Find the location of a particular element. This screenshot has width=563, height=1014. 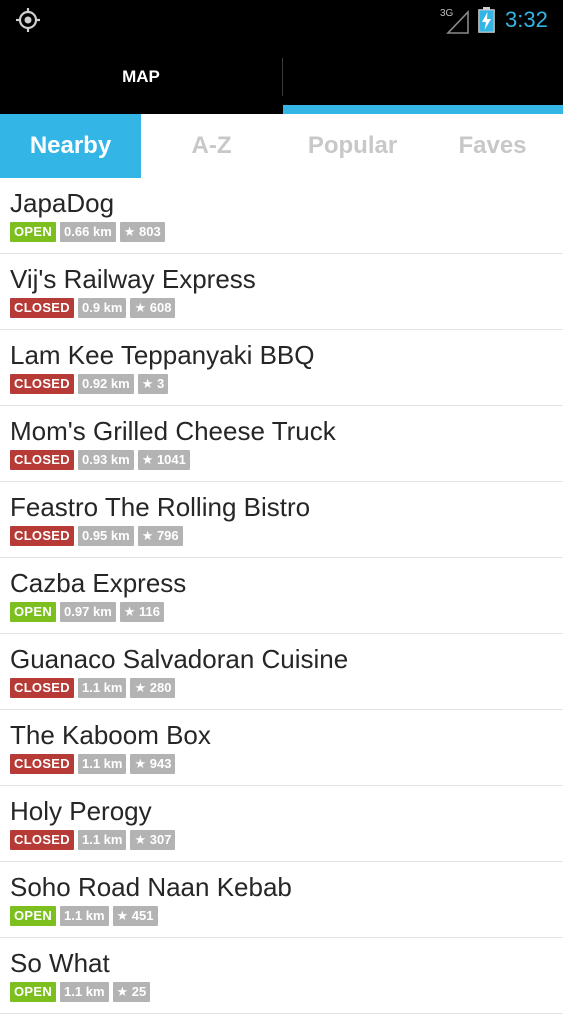

rating-badge: ★ 451 is located at coordinates (135, 916).